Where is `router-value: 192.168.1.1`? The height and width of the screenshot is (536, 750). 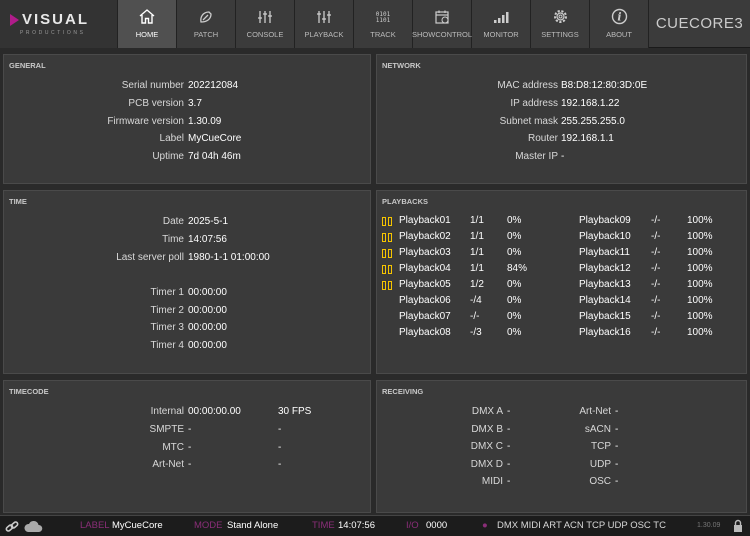 router-value: 192.168.1.1 is located at coordinates (587, 138).